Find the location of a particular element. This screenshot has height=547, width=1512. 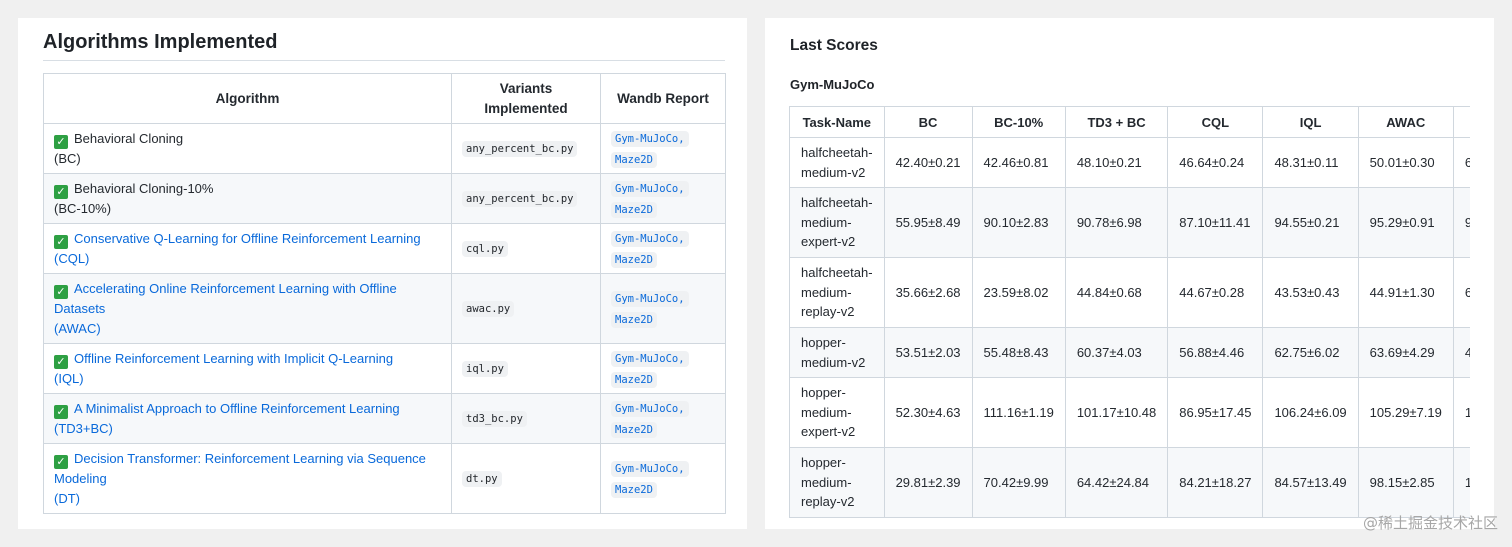

task-name-line: expert-v2 is located at coordinates (828, 242).